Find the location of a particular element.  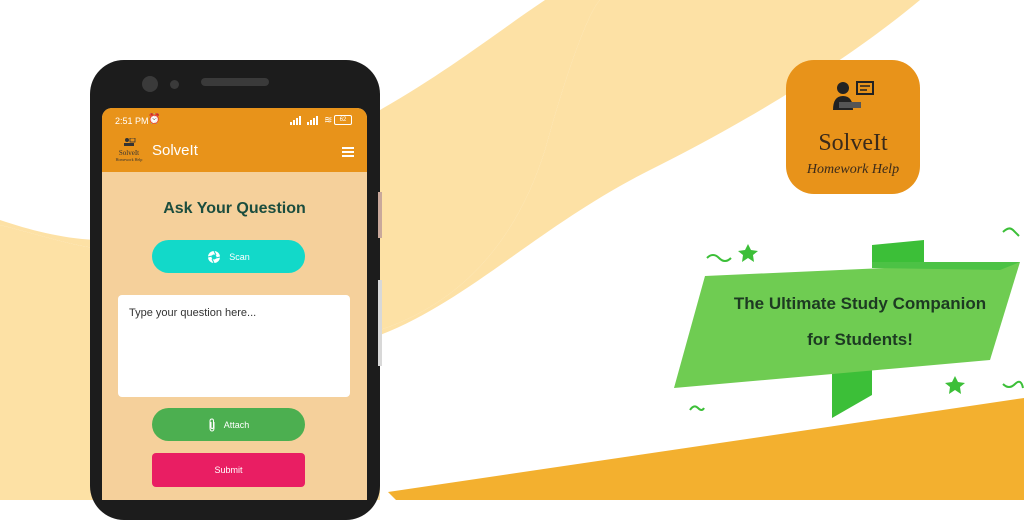

alarm-clock-icon: ⏰ is located at coordinates (154, 119).